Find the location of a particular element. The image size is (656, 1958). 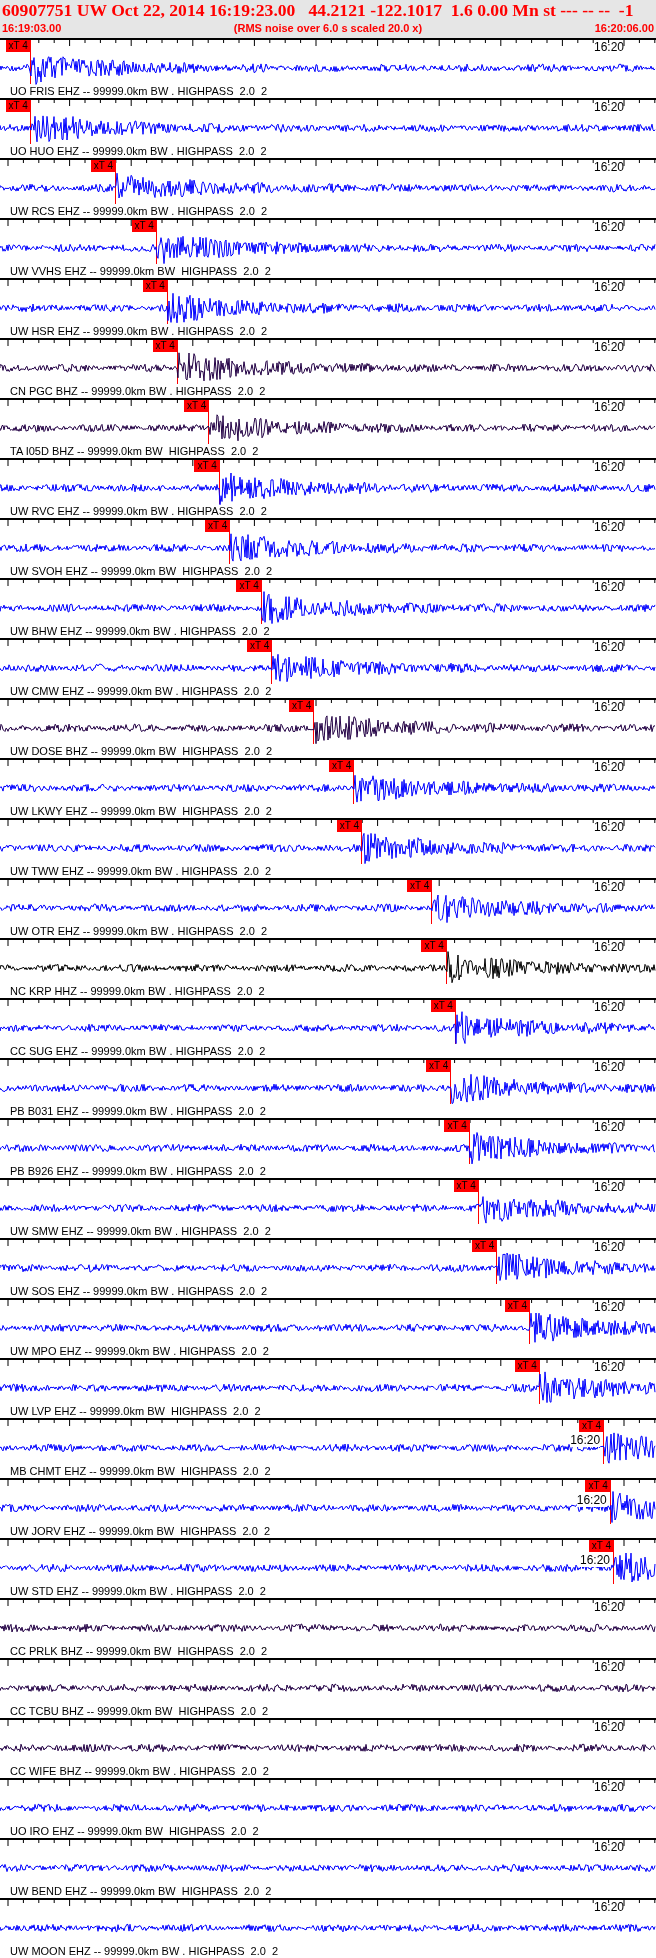

trace-label: UW OTR EHZ -- 99999.0km BW . HIGHPASS 2.0 2 is located at coordinates (139, 931).